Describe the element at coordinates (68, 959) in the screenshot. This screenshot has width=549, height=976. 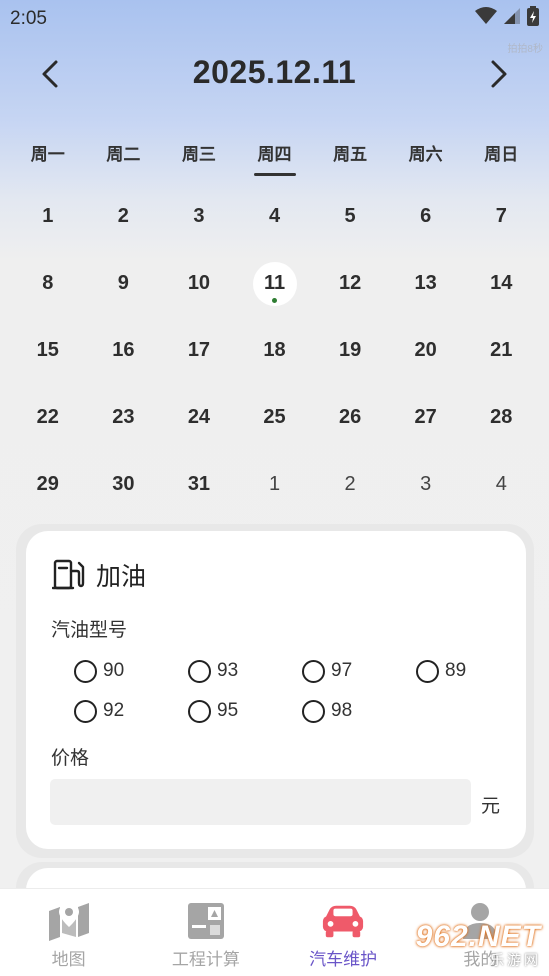
I see `tab-label: 地图` at that location.